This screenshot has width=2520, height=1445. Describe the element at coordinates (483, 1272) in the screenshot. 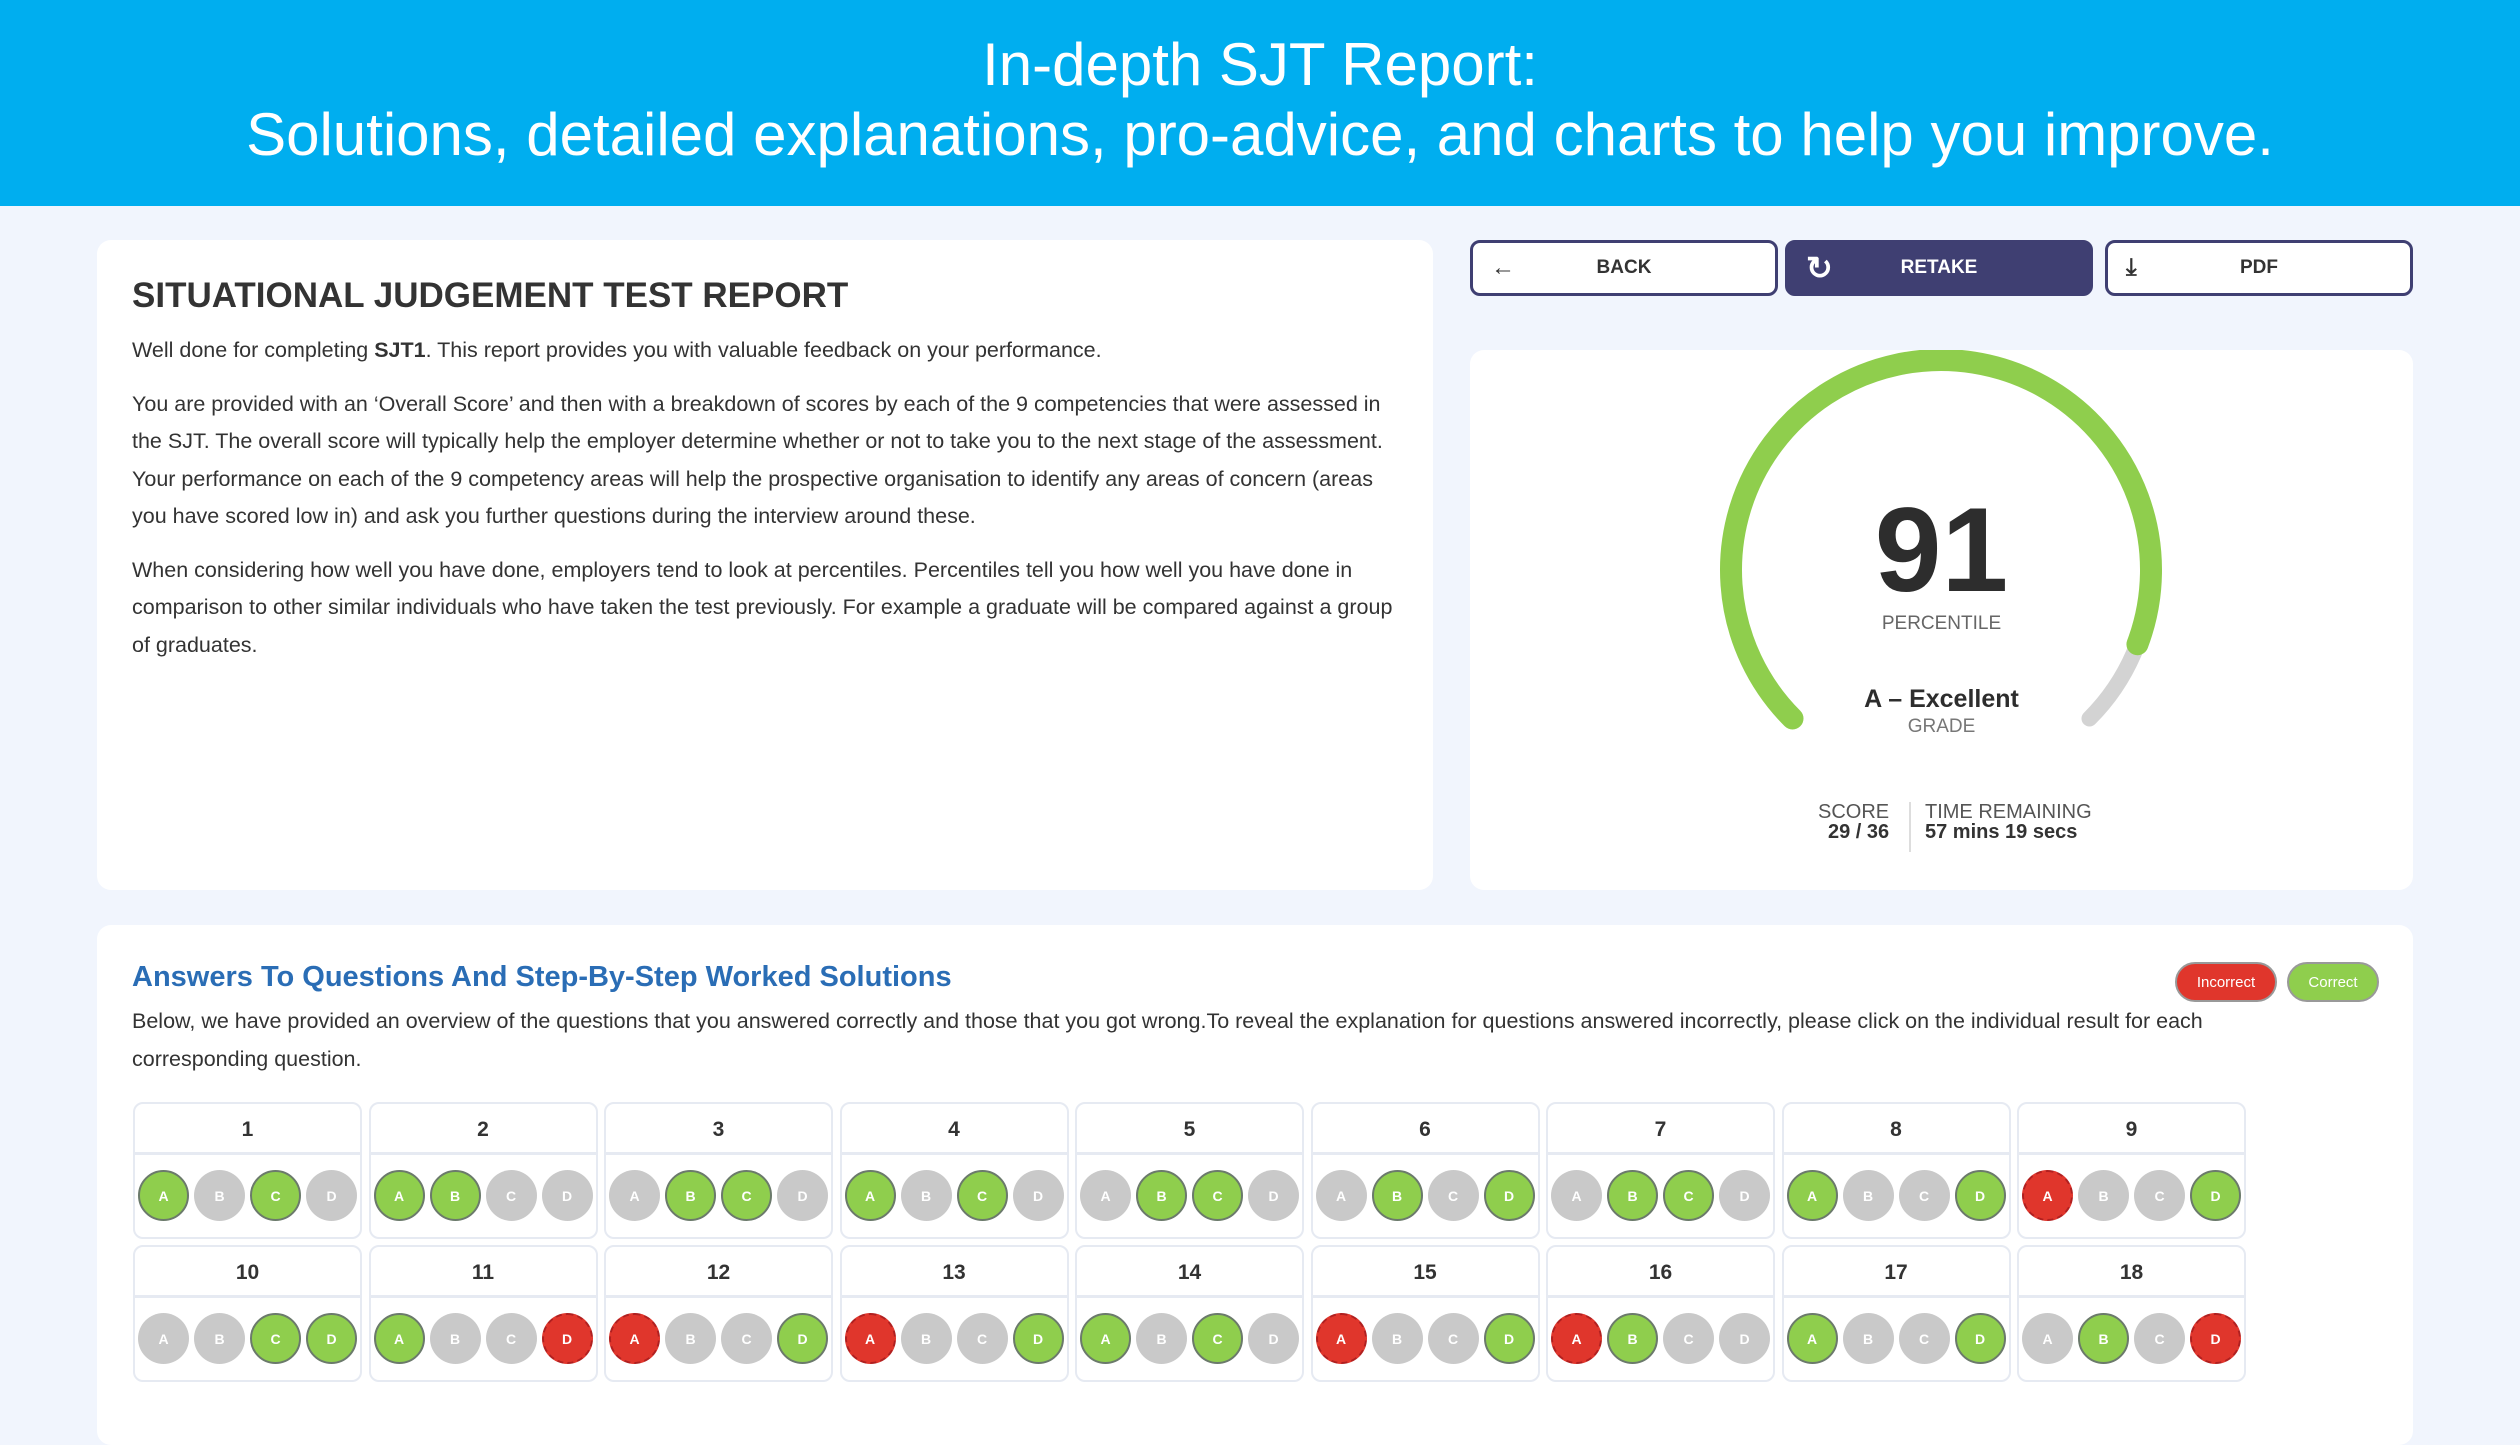

I see `question-number: 11` at that location.